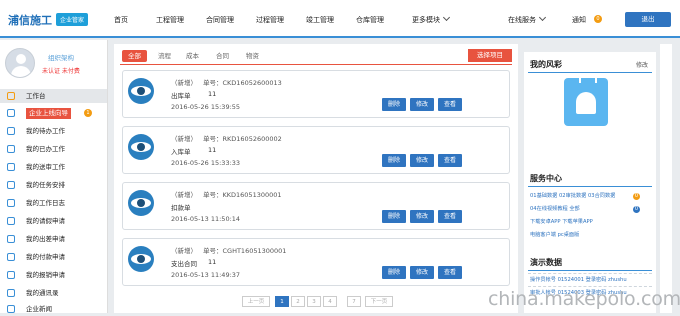 The height and width of the screenshot is (316, 680). What do you see at coordinates (192, 56) in the screenshot?
I see `tab-cost: 成本` at bounding box center [192, 56].